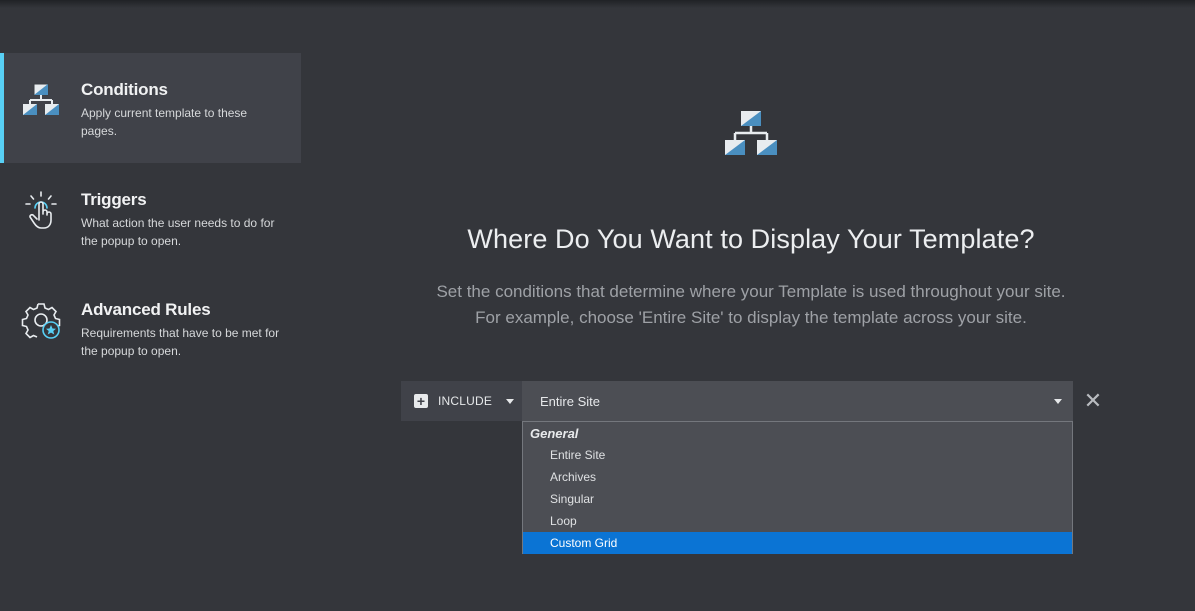  What do you see at coordinates (421, 401) in the screenshot?
I see `plus-icon: +` at bounding box center [421, 401].